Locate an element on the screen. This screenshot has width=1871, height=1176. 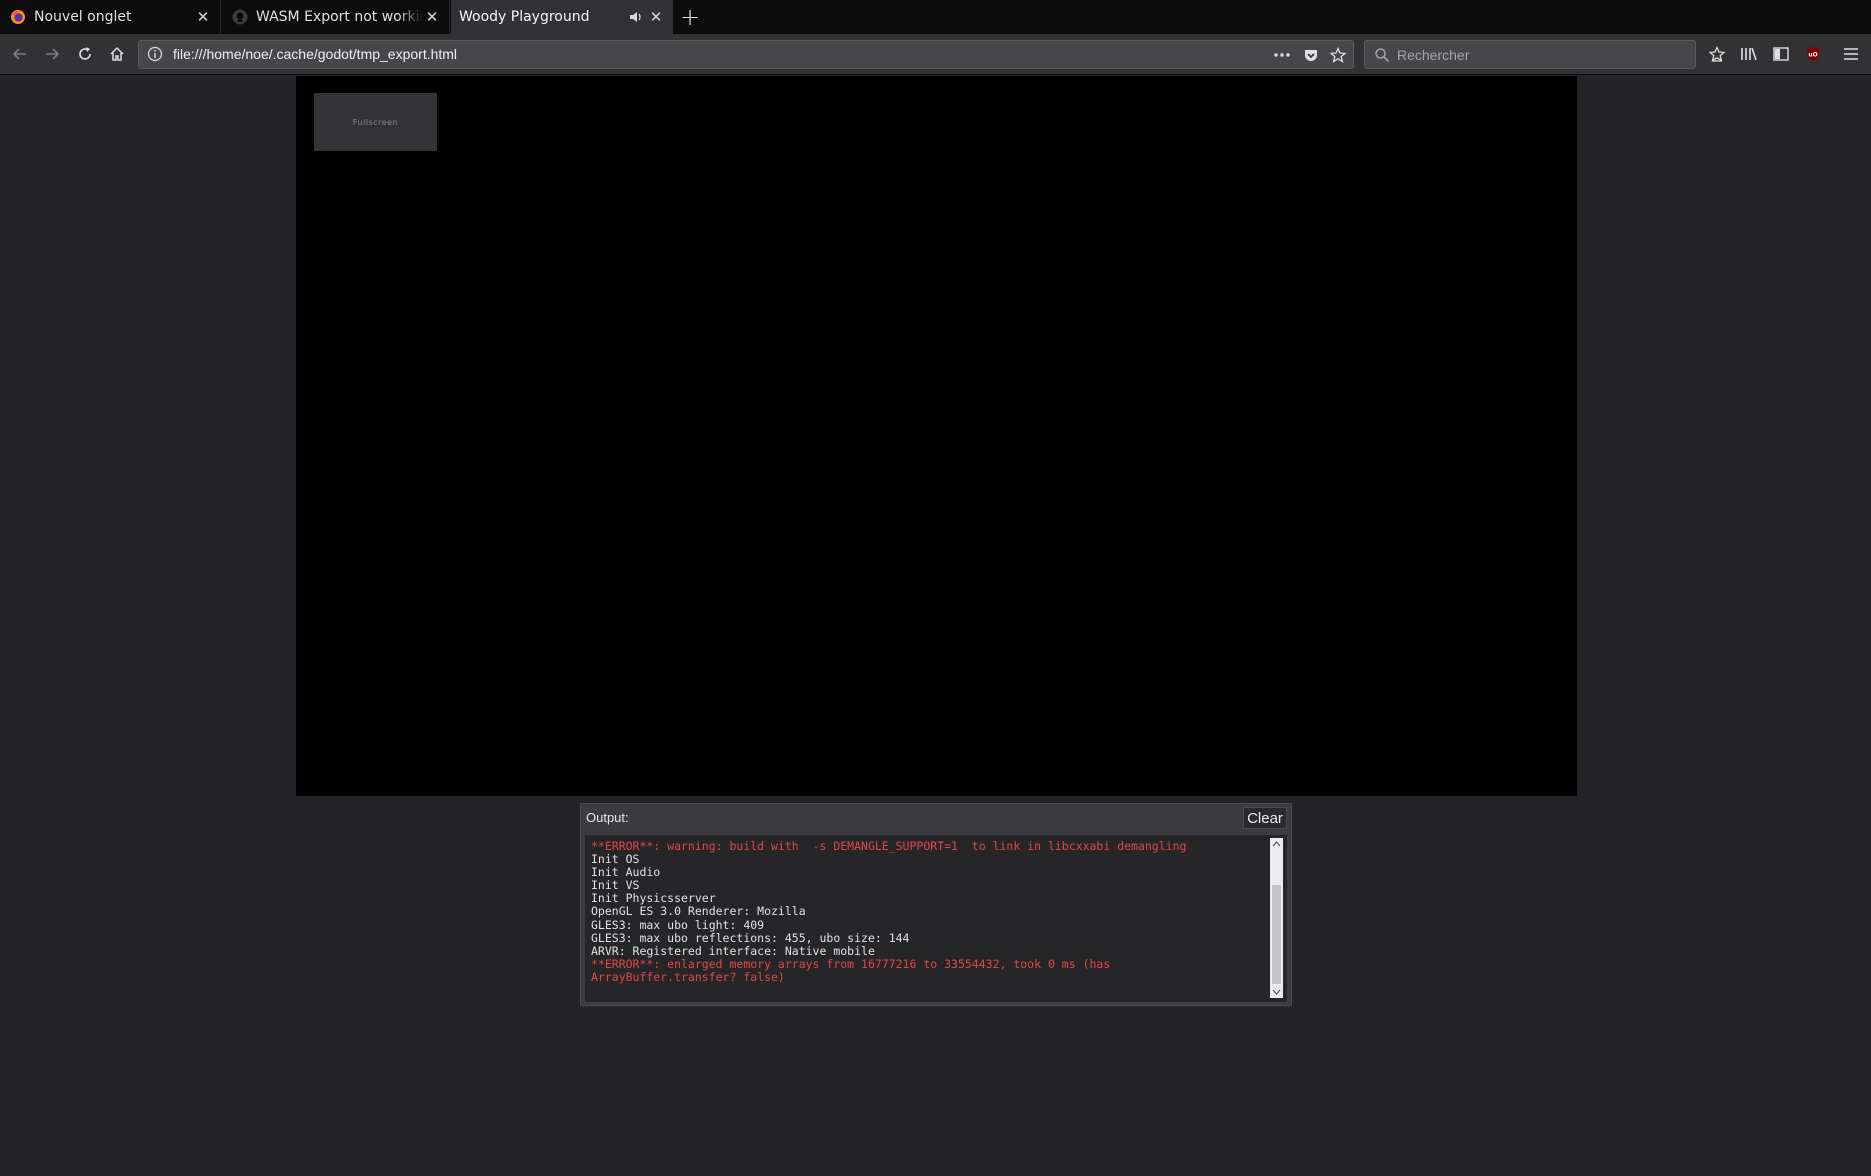
fullscreen-button: Fullscreen is located at coordinates (375, 122).